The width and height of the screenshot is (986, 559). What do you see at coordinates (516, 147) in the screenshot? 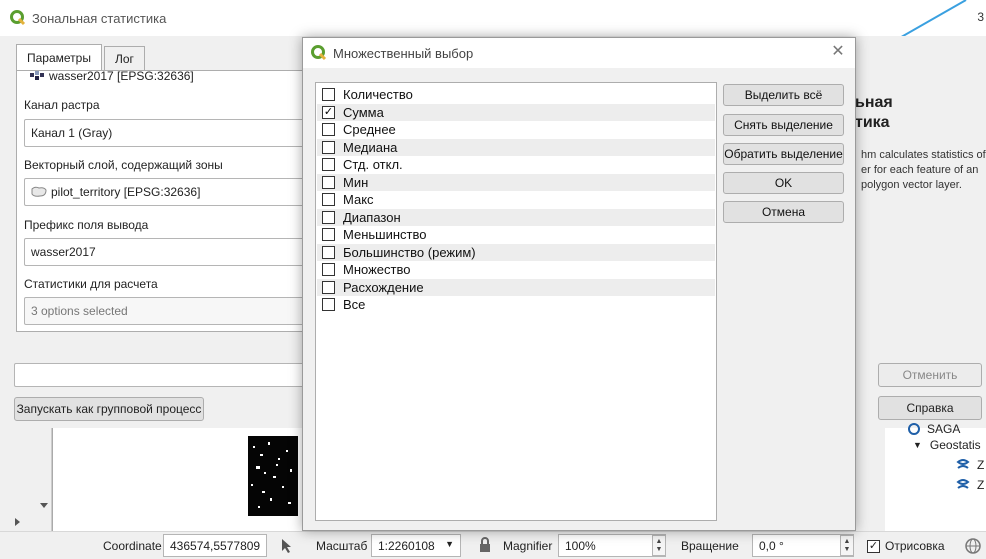
I see `option-row: Медиана` at bounding box center [516, 147].